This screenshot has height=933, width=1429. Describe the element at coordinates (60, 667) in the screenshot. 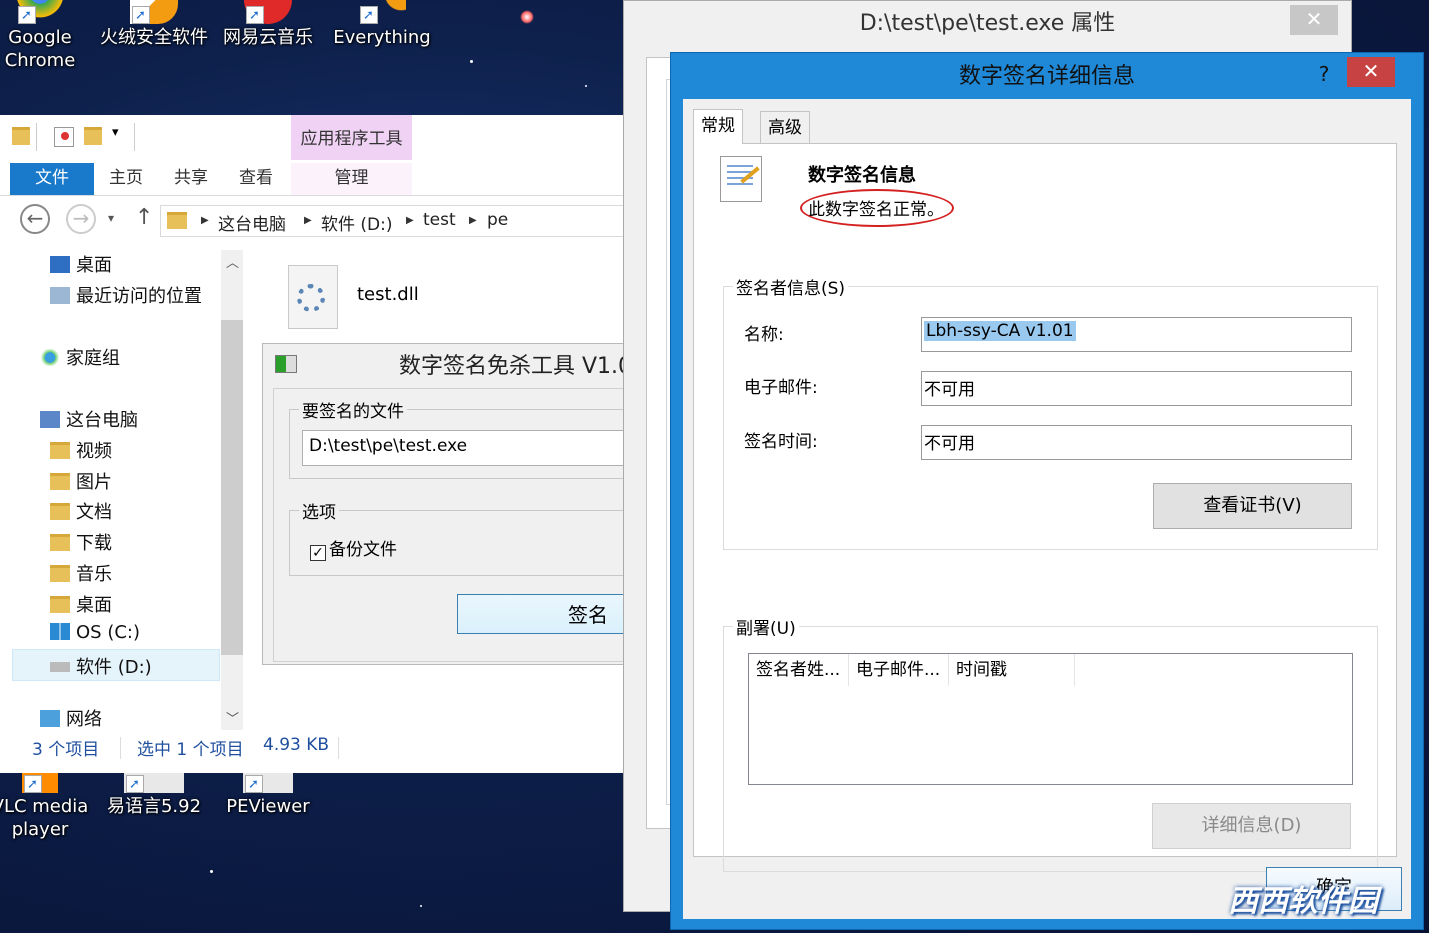

I see `drive-icon` at that location.